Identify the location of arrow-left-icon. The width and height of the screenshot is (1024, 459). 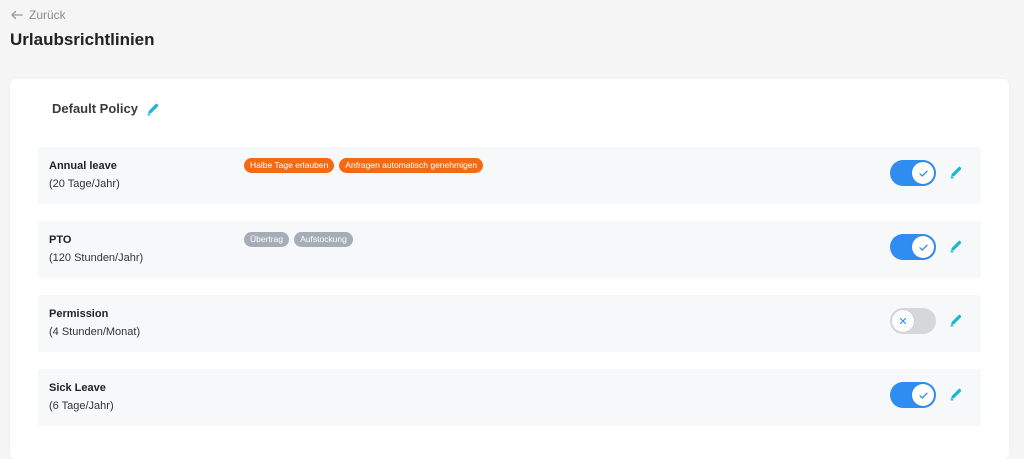
(17, 15).